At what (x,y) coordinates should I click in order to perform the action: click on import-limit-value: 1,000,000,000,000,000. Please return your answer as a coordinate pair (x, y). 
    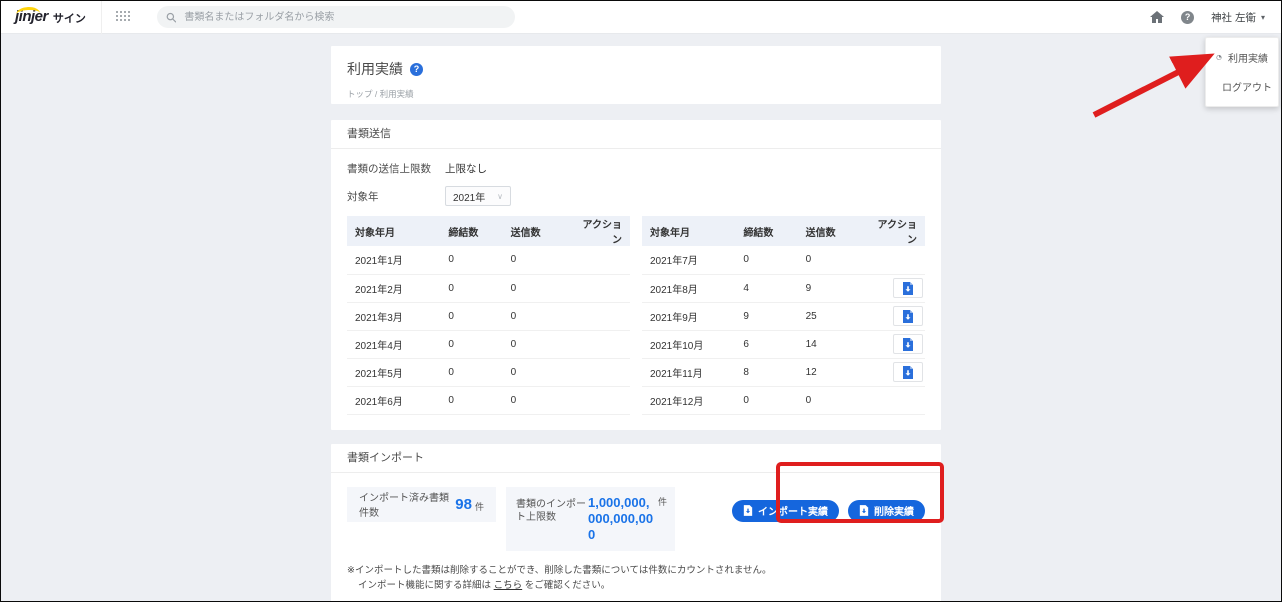
    Looking at the image, I should click on (620, 518).